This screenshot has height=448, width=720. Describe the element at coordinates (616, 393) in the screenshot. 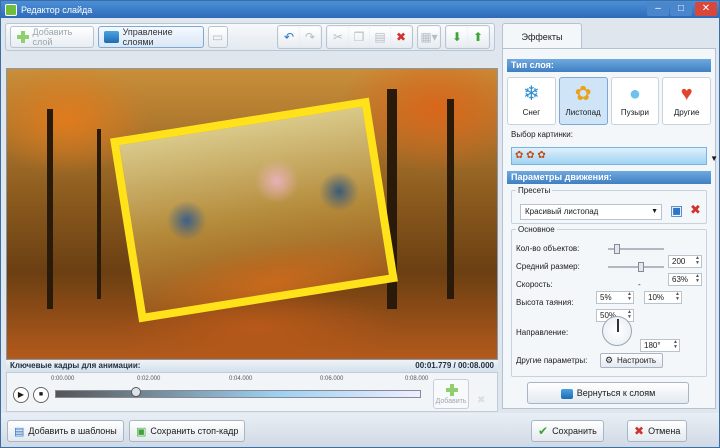

I see `back-to-layers-label: Вернуться к слоям` at that location.